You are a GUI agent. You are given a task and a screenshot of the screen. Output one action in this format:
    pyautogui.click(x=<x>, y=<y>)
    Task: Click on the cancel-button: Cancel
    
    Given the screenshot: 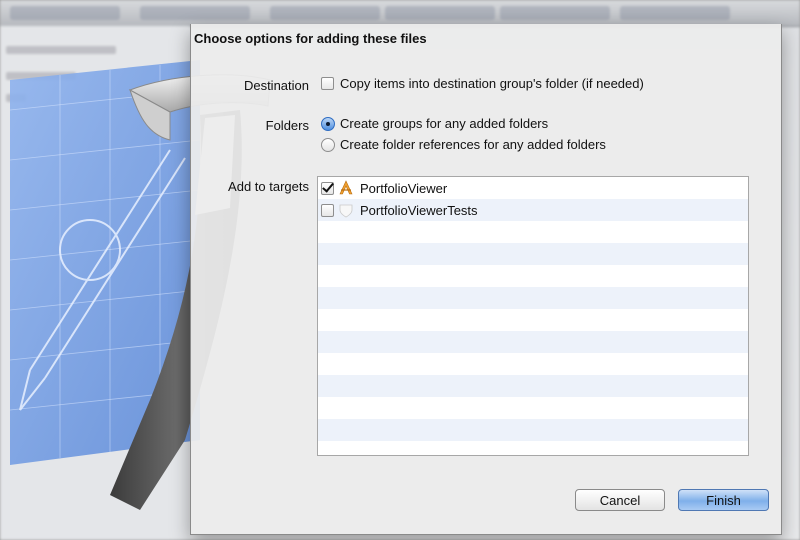 What is the action you would take?
    pyautogui.click(x=620, y=500)
    